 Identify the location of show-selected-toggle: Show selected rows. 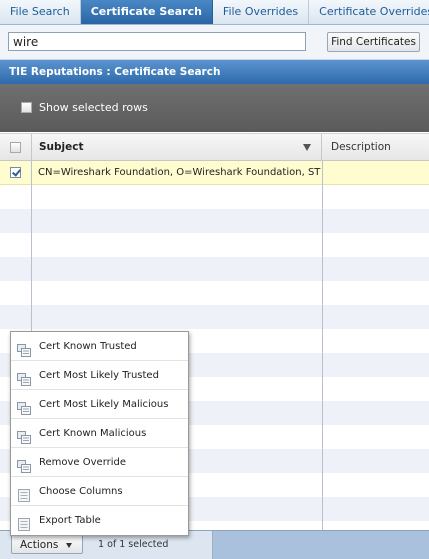
(84, 107).